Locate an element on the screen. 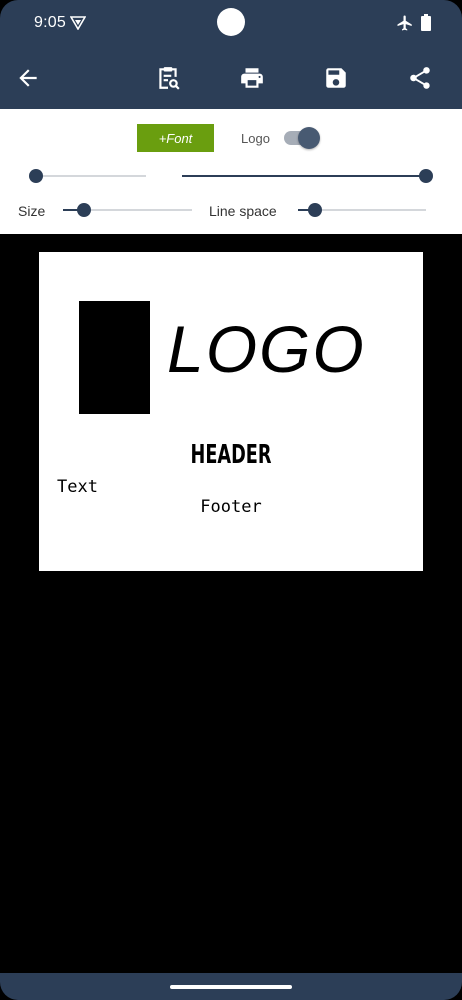 The height and width of the screenshot is (1000, 462). toggle-thumb is located at coordinates (309, 138).